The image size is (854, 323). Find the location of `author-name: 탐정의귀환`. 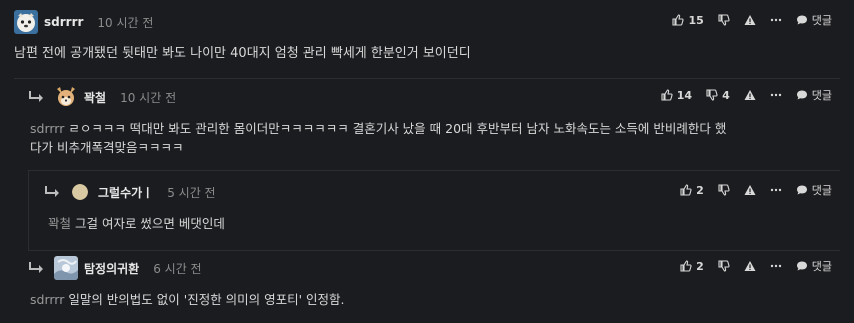

author-name: 탐정의귀환 is located at coordinates (111, 268).